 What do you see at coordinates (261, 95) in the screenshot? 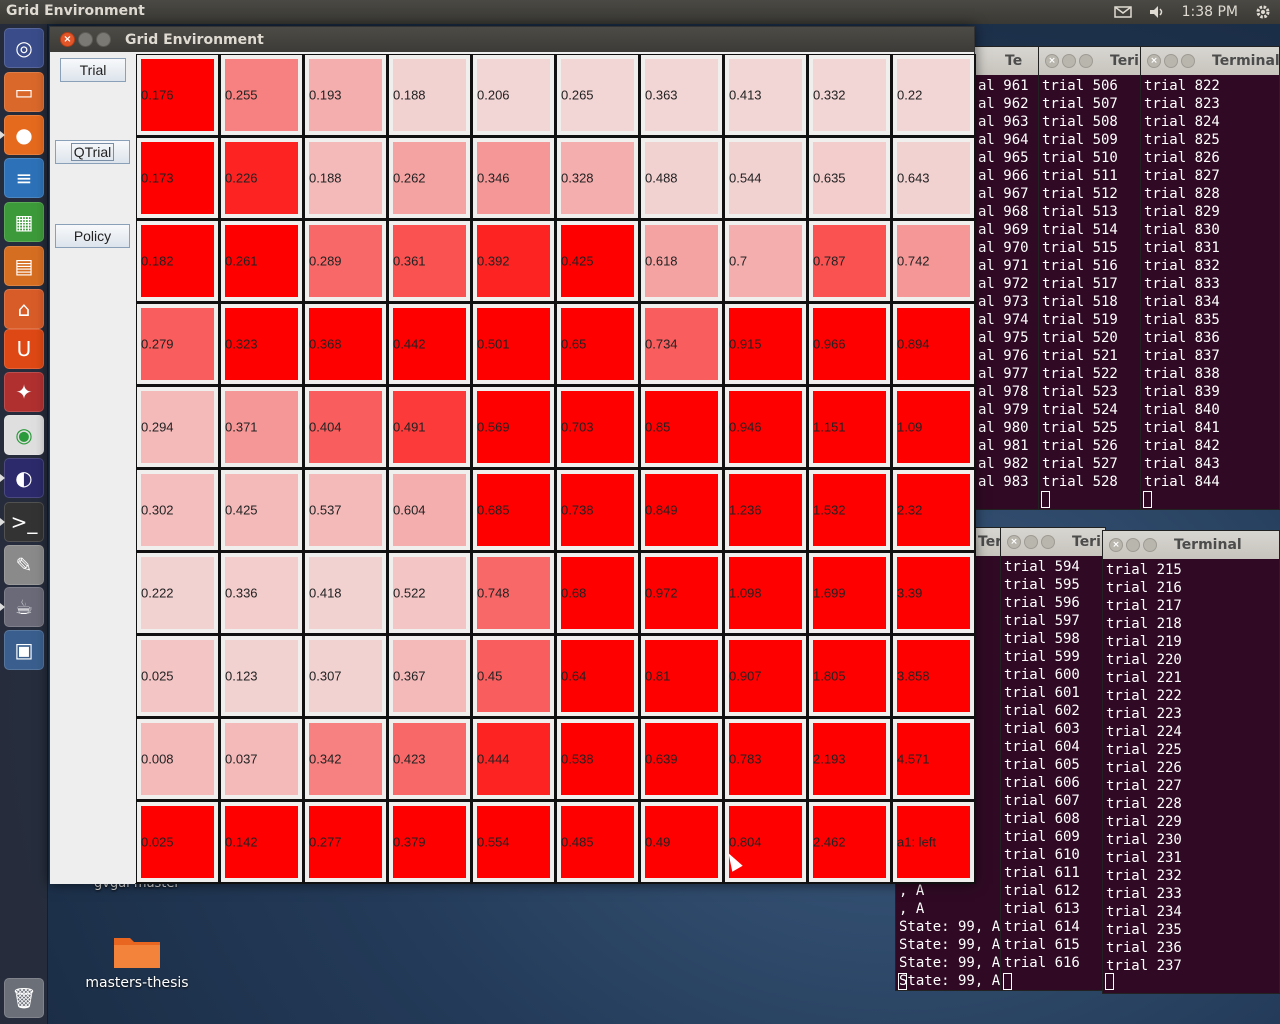
I see `grid-cell: 0.255` at bounding box center [261, 95].